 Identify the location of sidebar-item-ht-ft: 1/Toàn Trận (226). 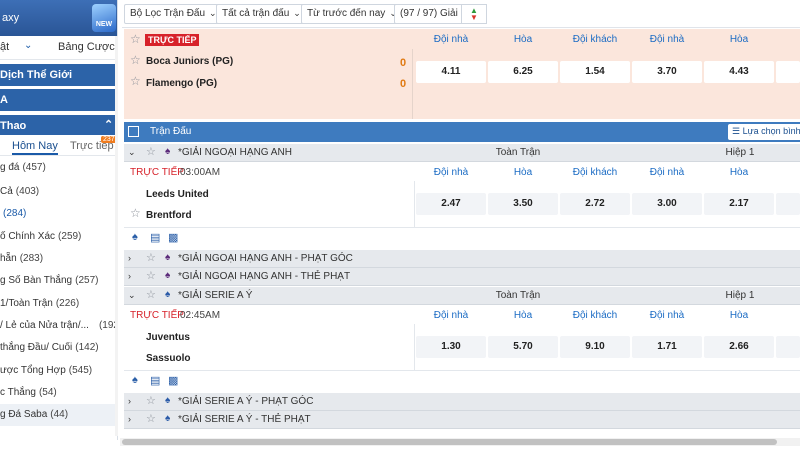
(58, 304).